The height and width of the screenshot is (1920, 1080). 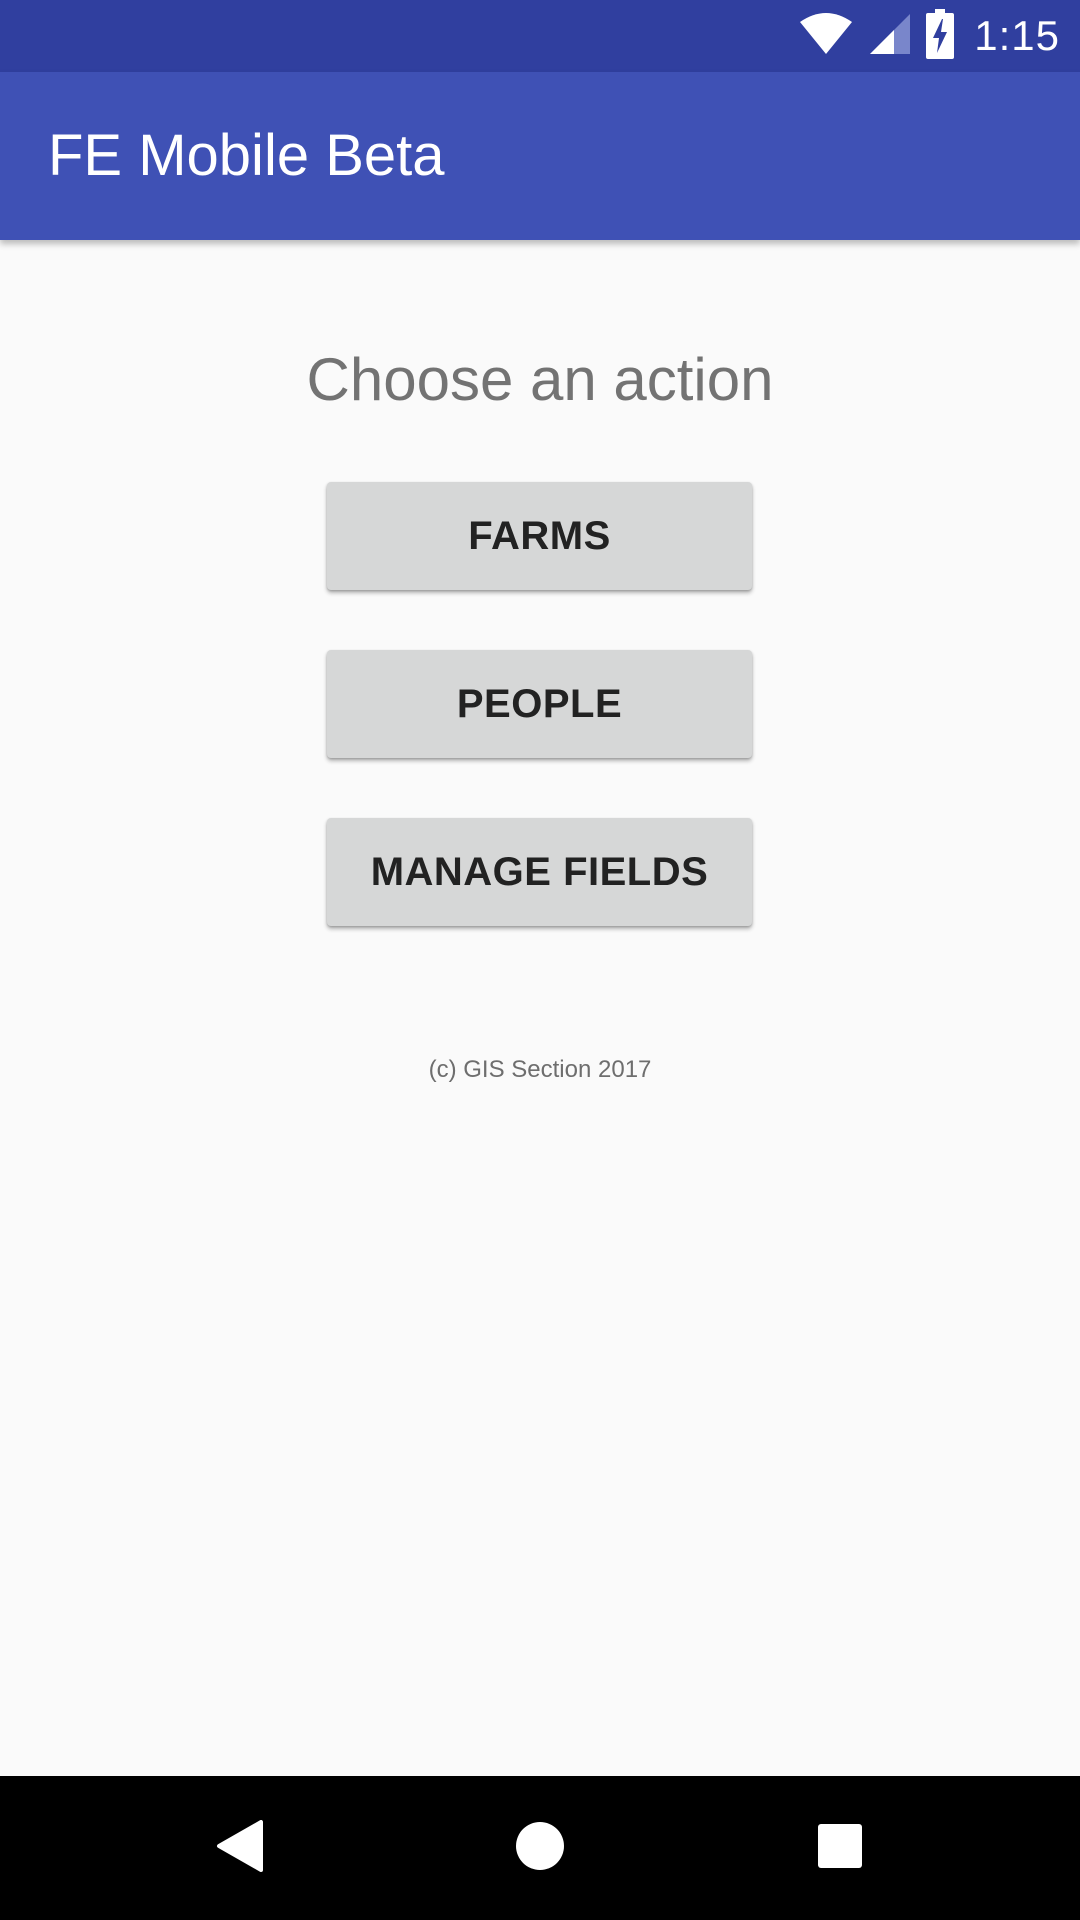 I want to click on status-bar: 1:15, so click(x=540, y=36).